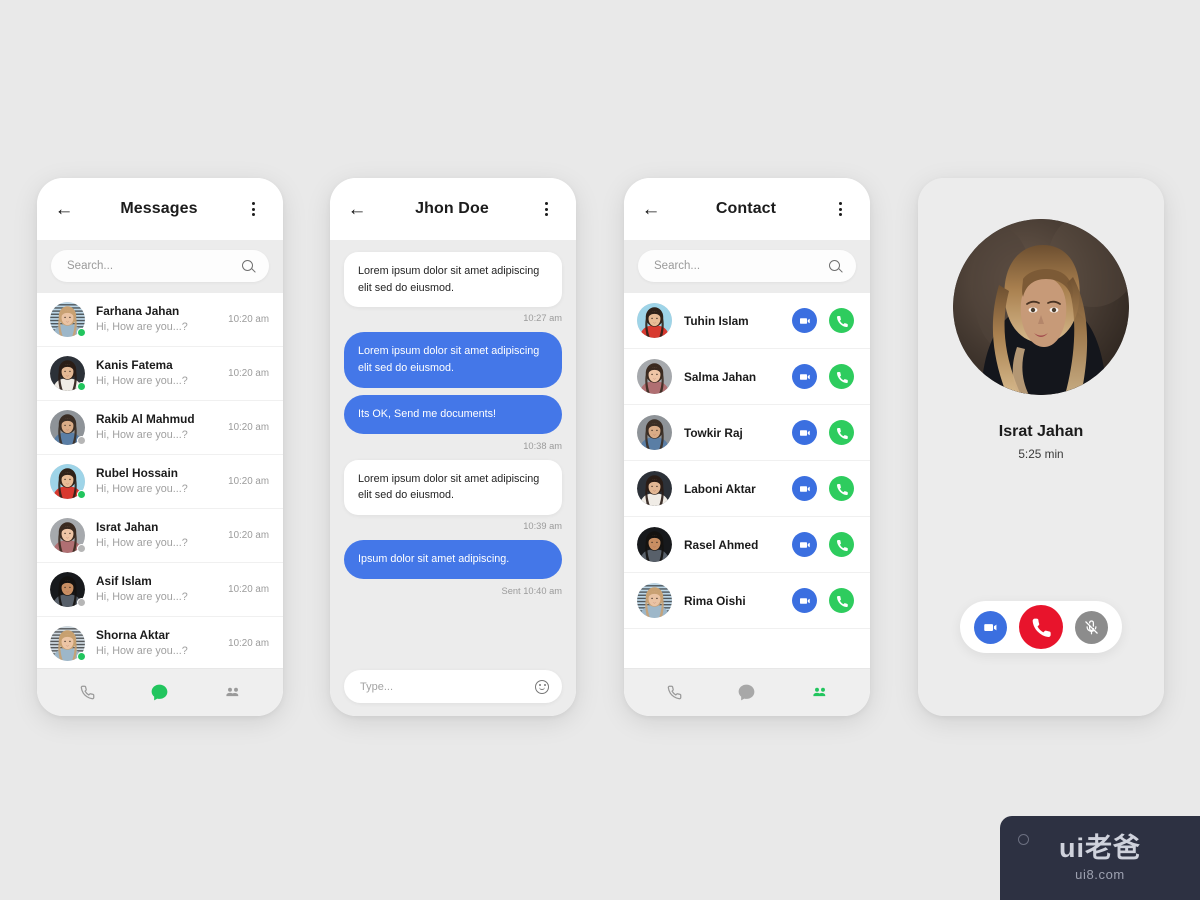  What do you see at coordinates (747, 433) in the screenshot?
I see `contact-list-item: Towkir Raj` at bounding box center [747, 433].